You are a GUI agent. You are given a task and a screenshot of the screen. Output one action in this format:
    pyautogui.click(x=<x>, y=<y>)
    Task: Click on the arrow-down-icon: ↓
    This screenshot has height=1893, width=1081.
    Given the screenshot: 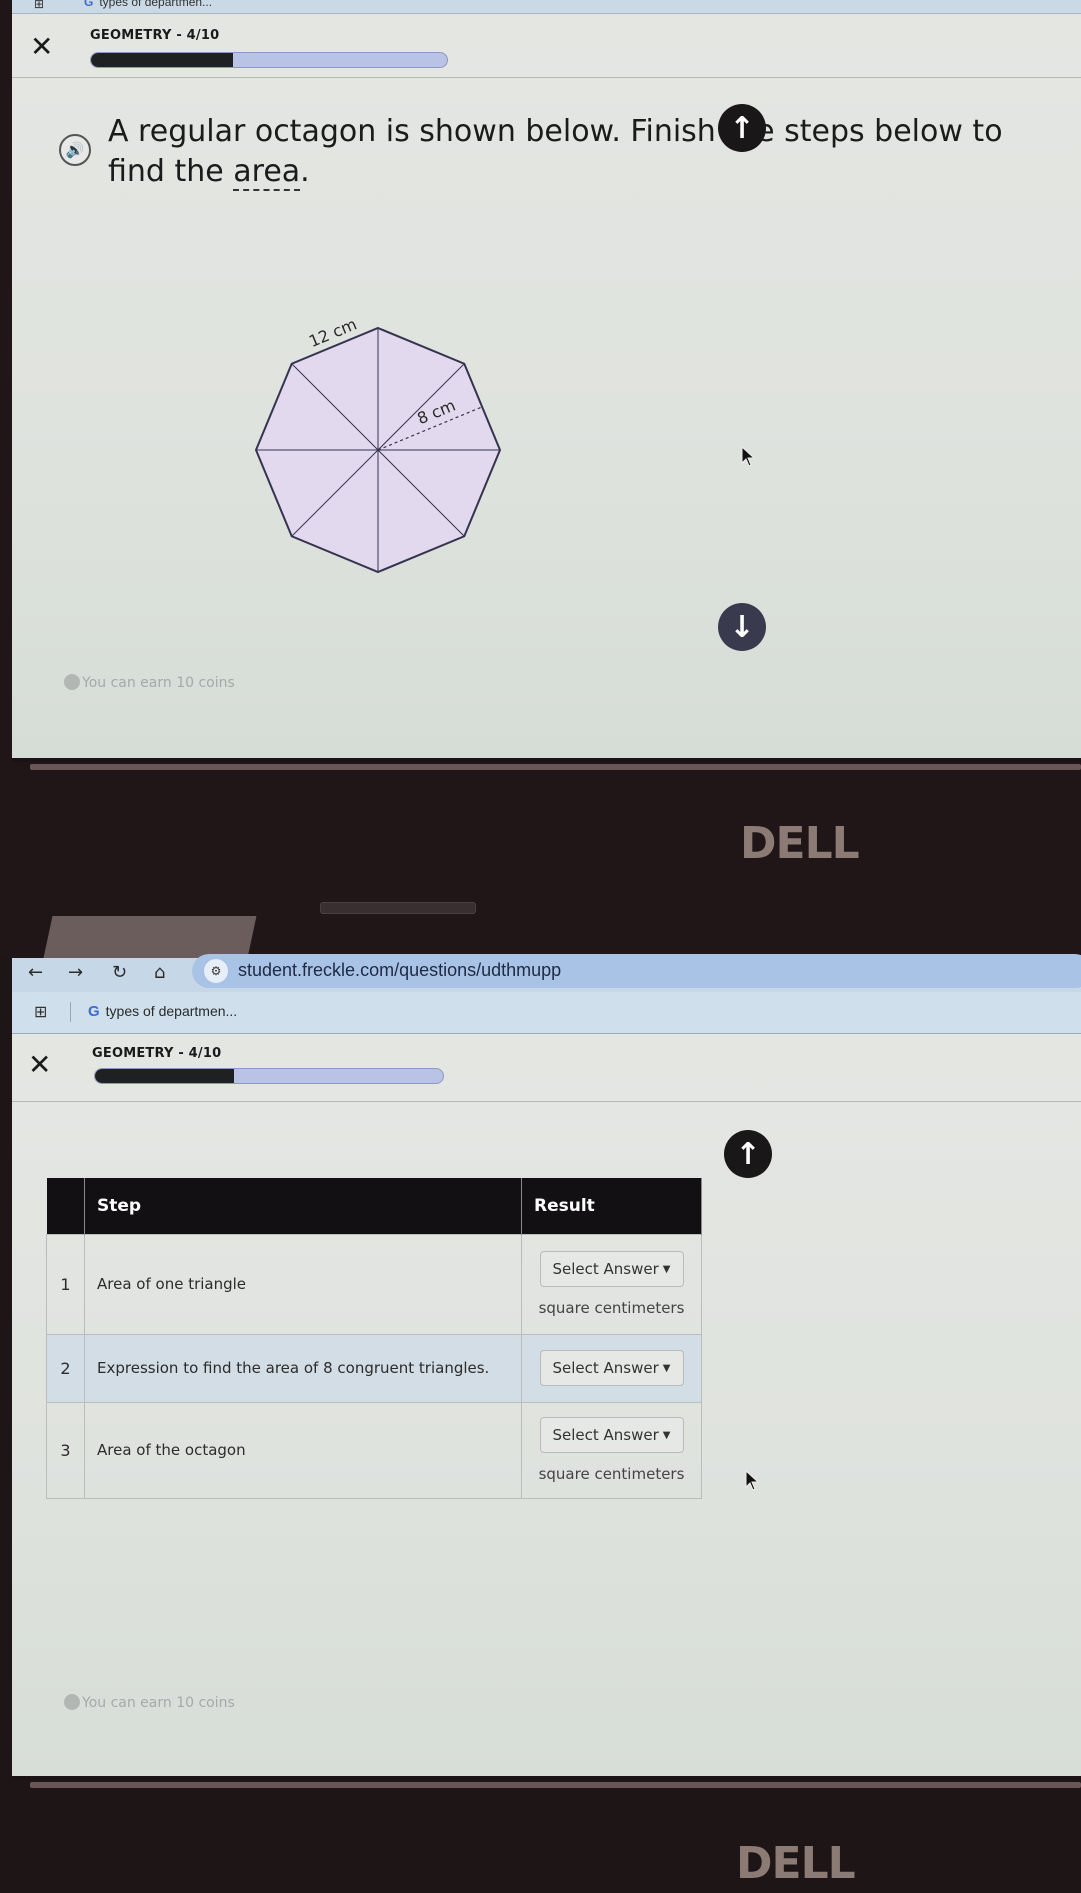 What is the action you would take?
    pyautogui.click(x=742, y=627)
    